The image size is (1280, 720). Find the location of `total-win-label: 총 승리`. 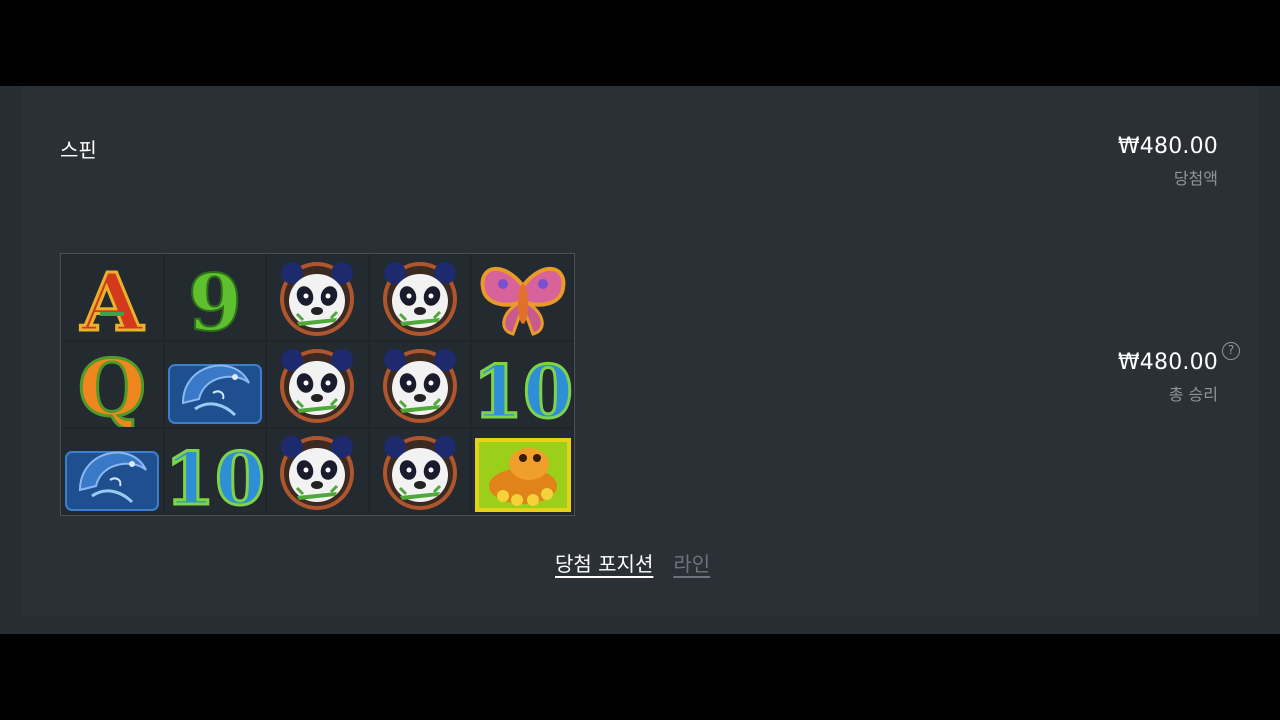

total-win-label: 총 승리 is located at coordinates (1193, 394).